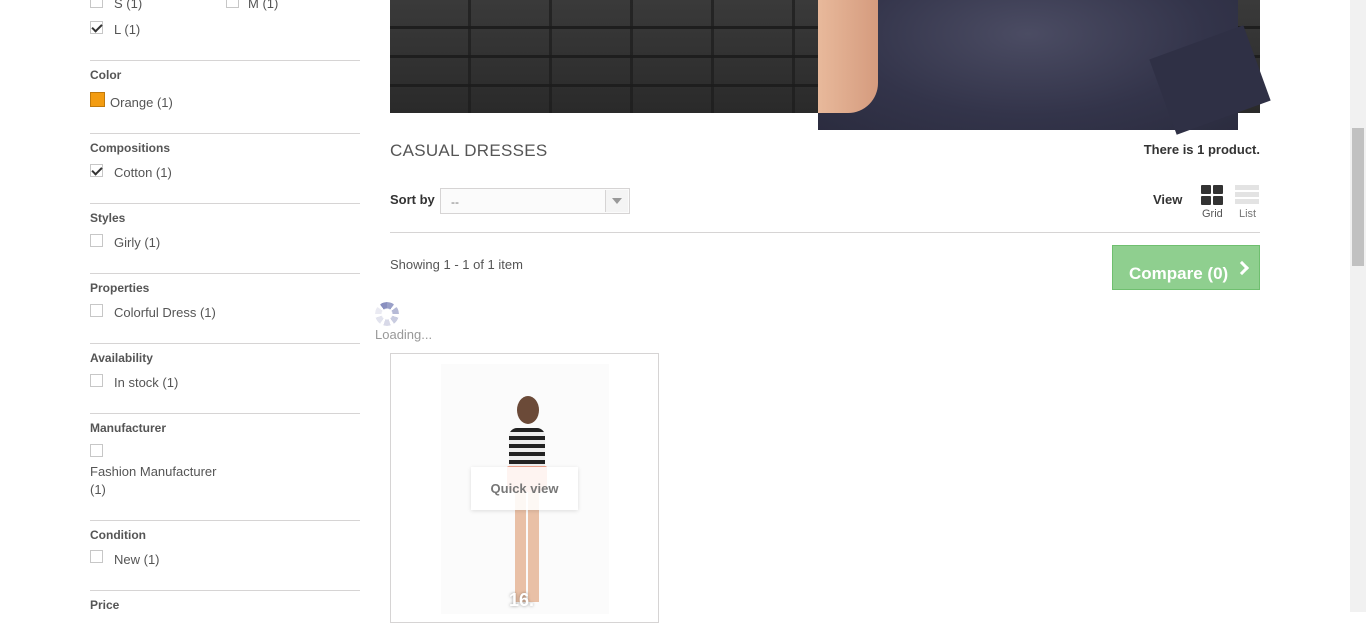  Describe the element at coordinates (1358, 197) in the screenshot. I see `scrollbar-thumb` at that location.